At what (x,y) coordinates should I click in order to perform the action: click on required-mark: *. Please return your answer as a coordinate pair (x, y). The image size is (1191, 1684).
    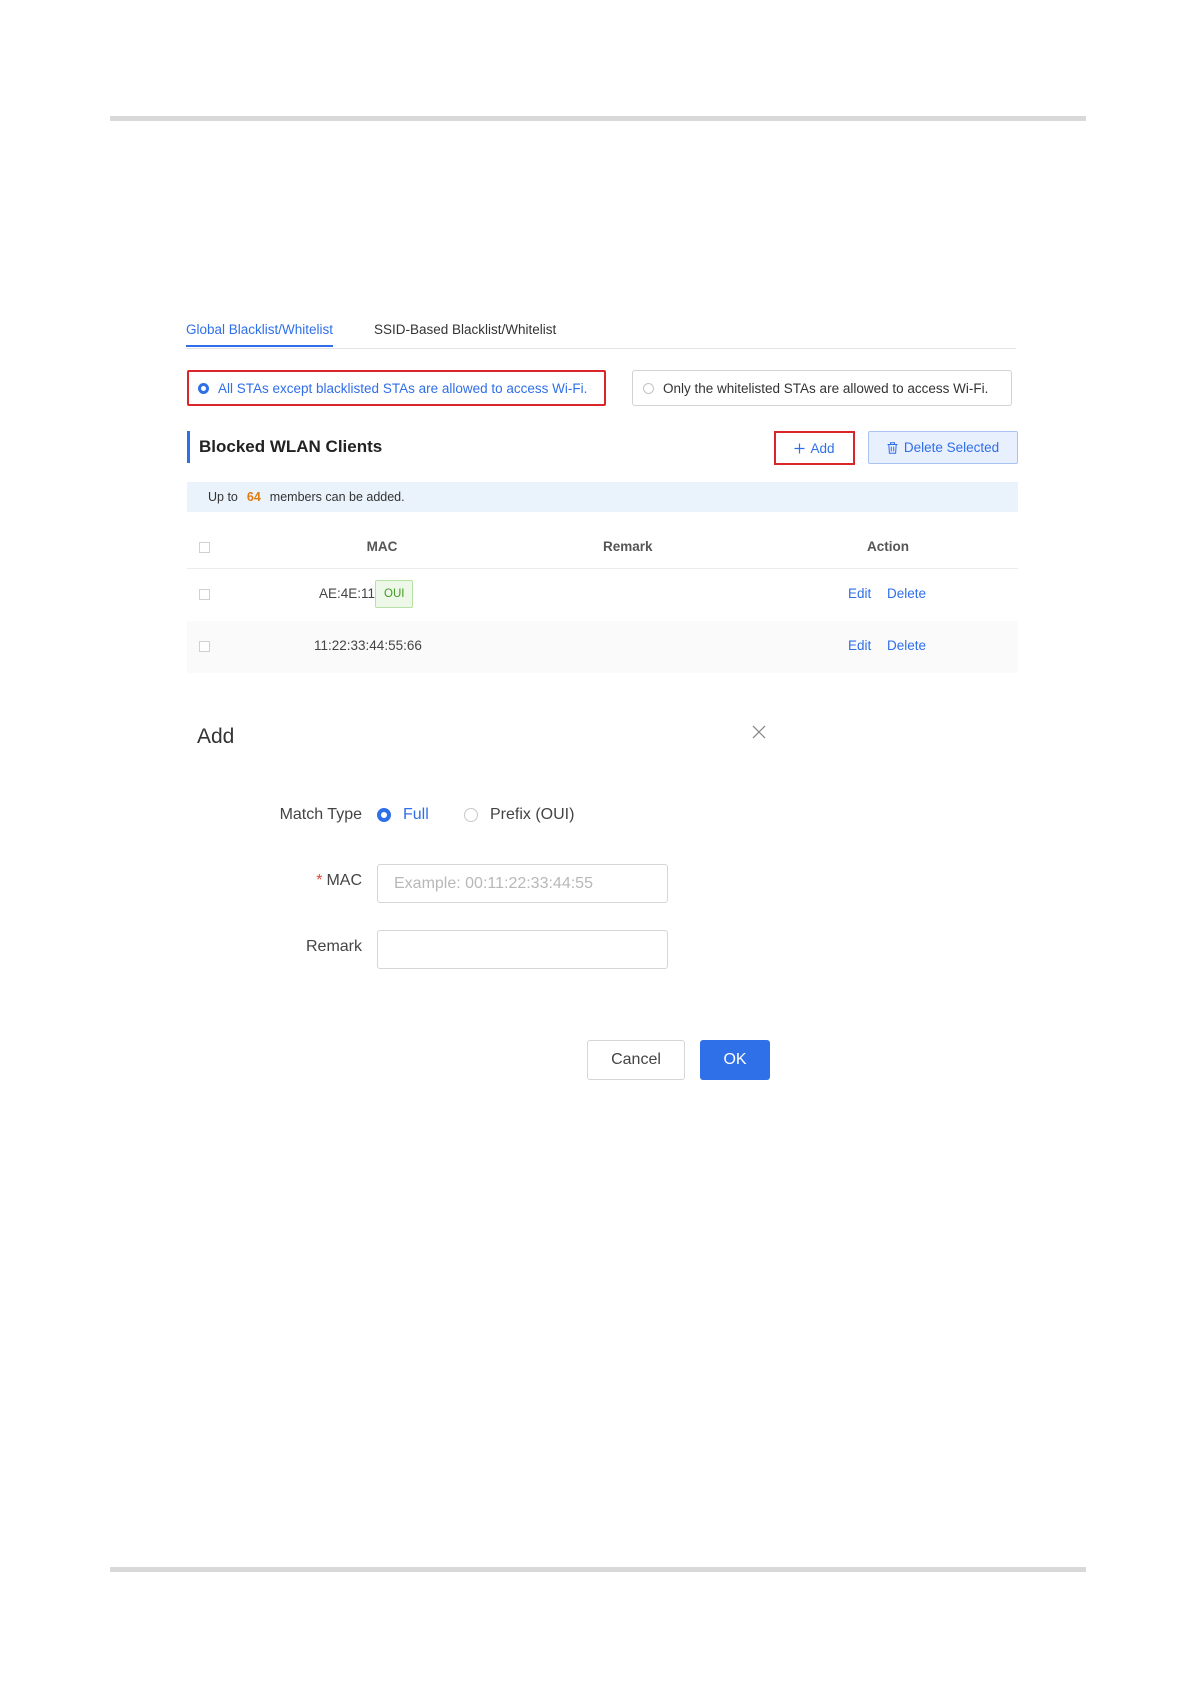
    Looking at the image, I should click on (319, 880).